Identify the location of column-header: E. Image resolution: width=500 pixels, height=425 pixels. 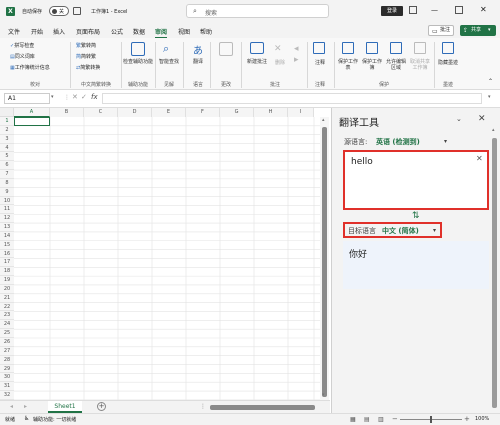
(169, 112).